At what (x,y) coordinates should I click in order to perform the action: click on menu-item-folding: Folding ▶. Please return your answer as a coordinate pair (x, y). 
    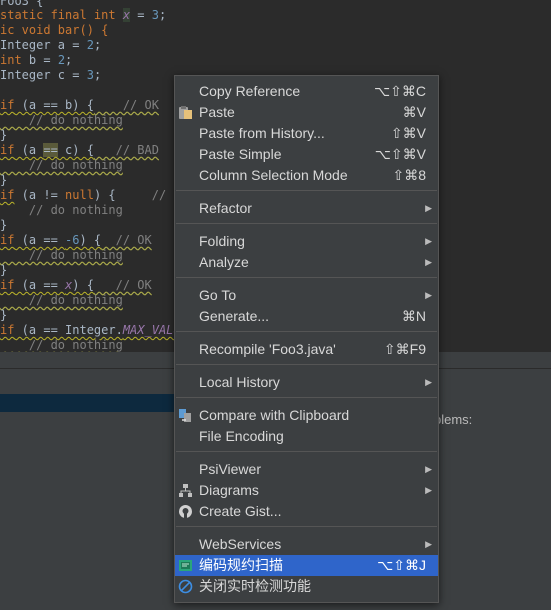
    Looking at the image, I should click on (306, 241).